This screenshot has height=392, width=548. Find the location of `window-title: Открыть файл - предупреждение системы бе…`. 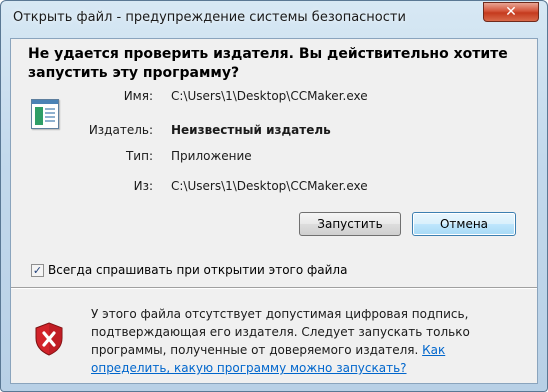

window-title: Открыть файл - предупреждение системы бе… is located at coordinates (209, 17).